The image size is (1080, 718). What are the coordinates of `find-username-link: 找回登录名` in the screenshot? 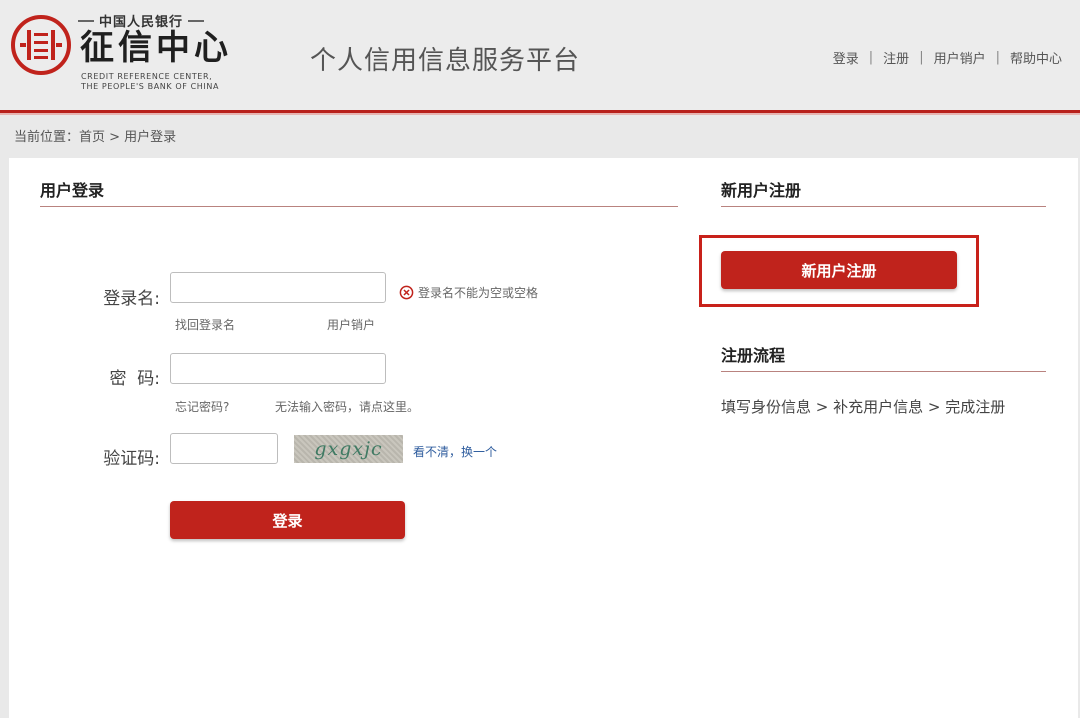 It's located at (205, 324).